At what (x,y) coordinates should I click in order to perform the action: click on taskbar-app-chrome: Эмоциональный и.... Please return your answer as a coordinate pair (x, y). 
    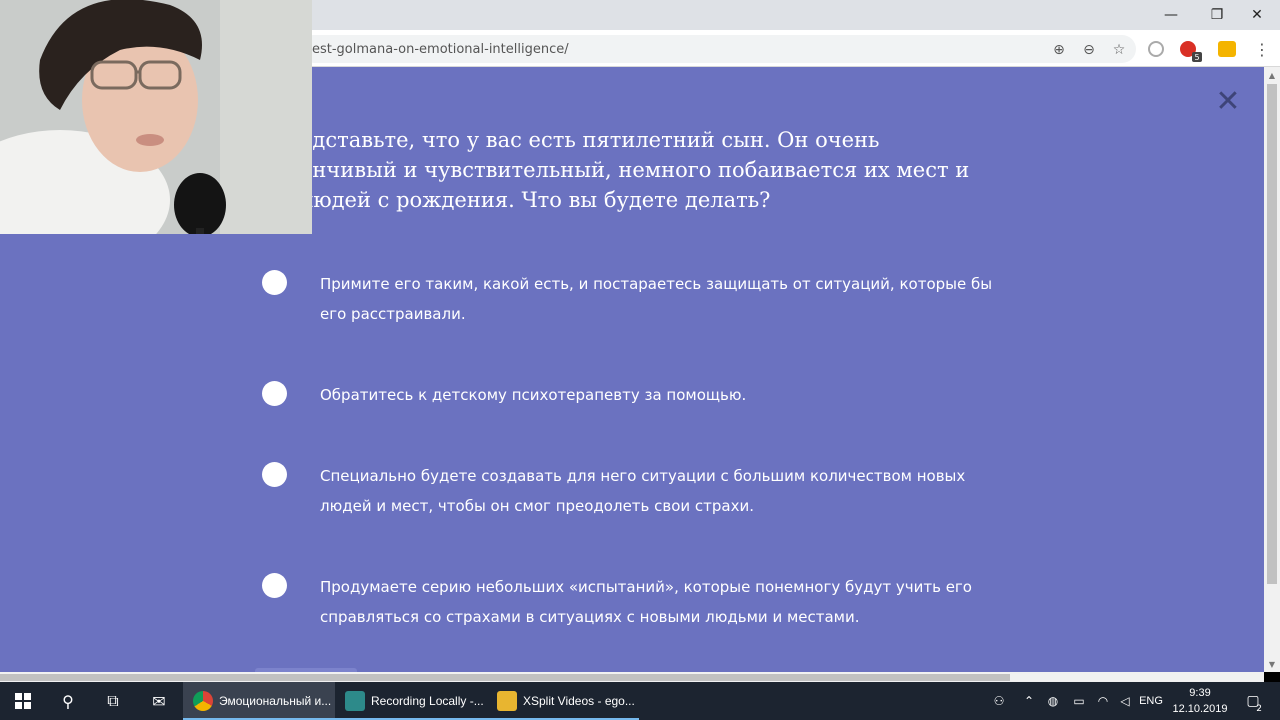
    Looking at the image, I should click on (259, 701).